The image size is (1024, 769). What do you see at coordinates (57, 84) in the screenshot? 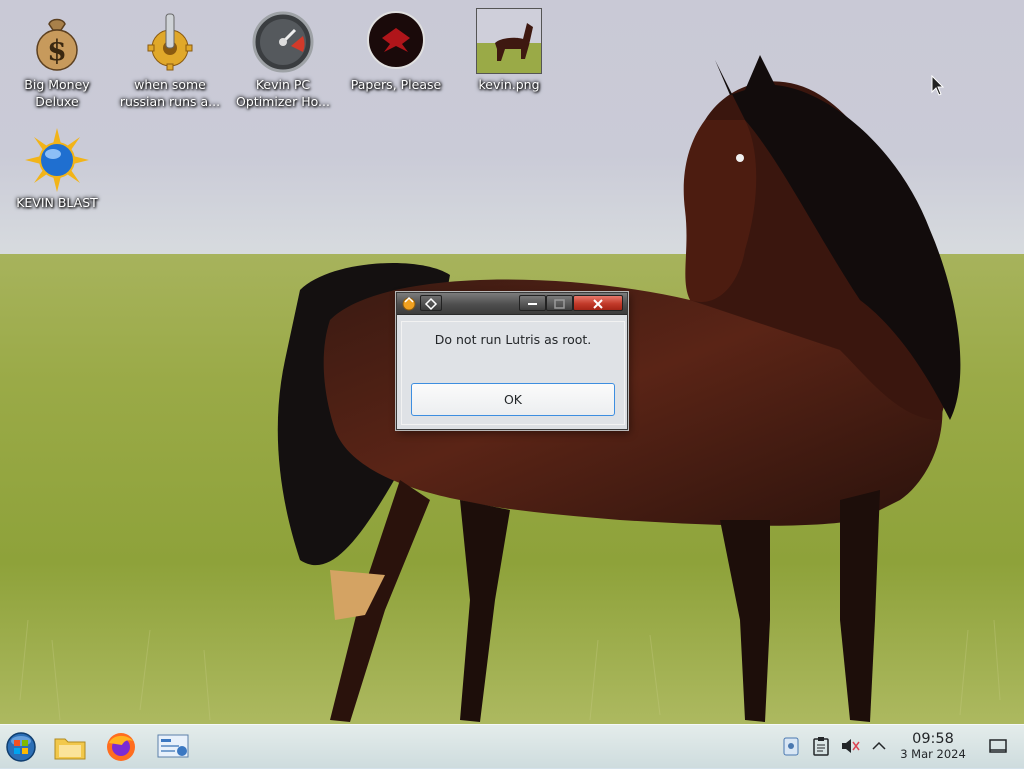
I see `icon-label-line-1: Big Money` at bounding box center [57, 84].